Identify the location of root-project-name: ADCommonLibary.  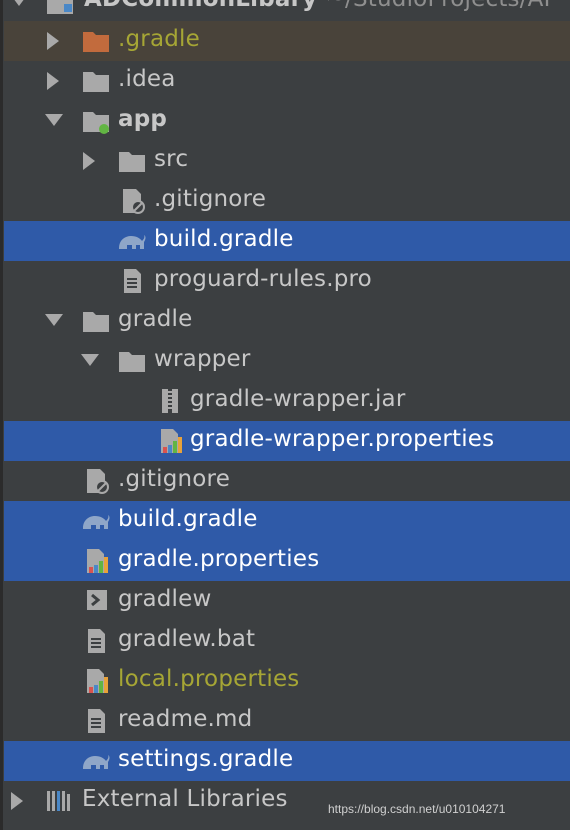
(200, 6).